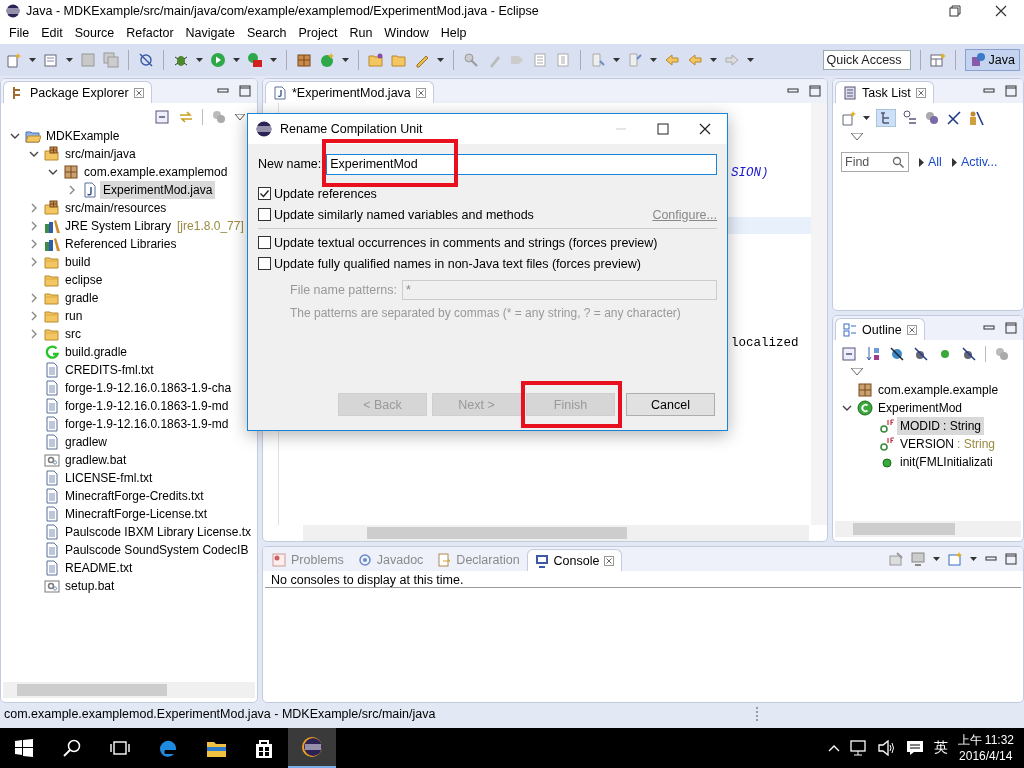 This screenshot has height=768, width=1024. What do you see at coordinates (73, 334) in the screenshot?
I see `tree-item: src` at bounding box center [73, 334].